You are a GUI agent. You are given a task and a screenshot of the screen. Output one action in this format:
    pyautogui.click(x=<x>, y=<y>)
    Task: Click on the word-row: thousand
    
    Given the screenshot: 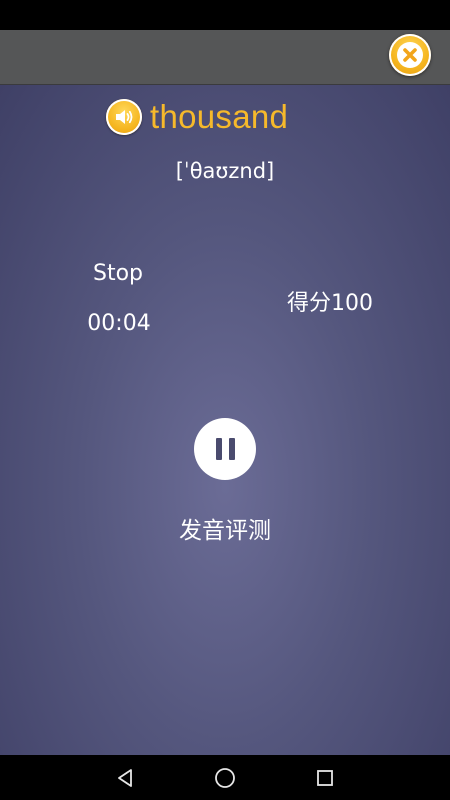 What is the action you would take?
    pyautogui.click(x=197, y=117)
    